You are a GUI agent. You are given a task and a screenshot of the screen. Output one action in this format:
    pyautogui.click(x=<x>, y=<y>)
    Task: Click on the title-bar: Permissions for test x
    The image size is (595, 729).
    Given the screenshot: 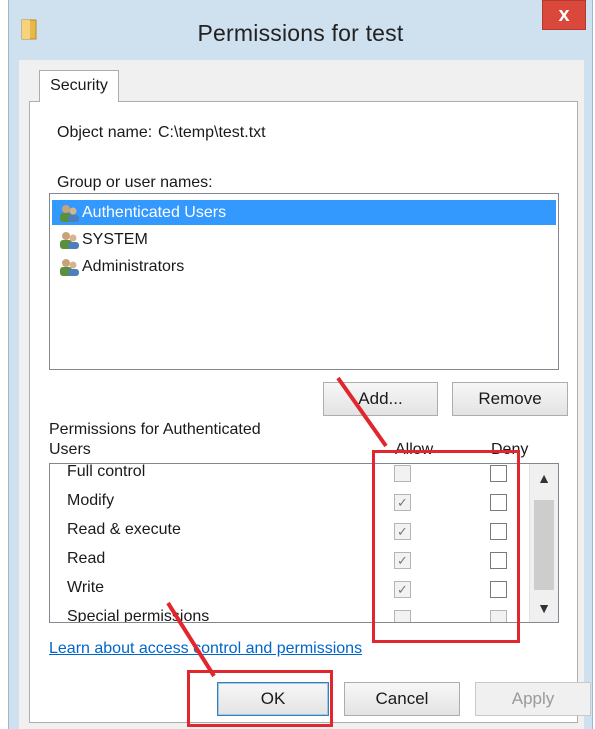 What is the action you would take?
    pyautogui.click(x=300, y=30)
    